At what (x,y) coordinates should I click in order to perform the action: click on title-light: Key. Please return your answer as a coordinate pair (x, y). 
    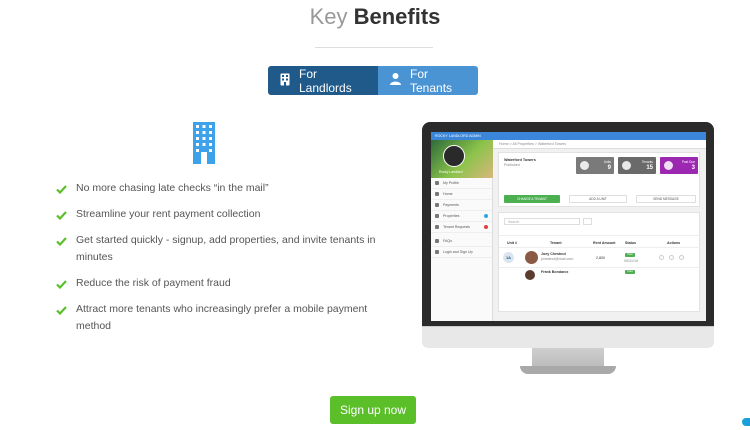
    Looking at the image, I should click on (328, 16).